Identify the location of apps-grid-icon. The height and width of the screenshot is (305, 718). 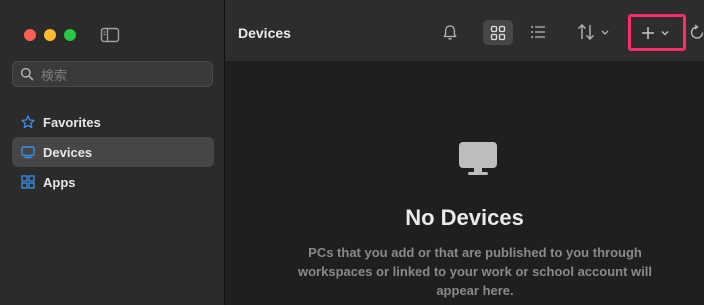
(28, 182).